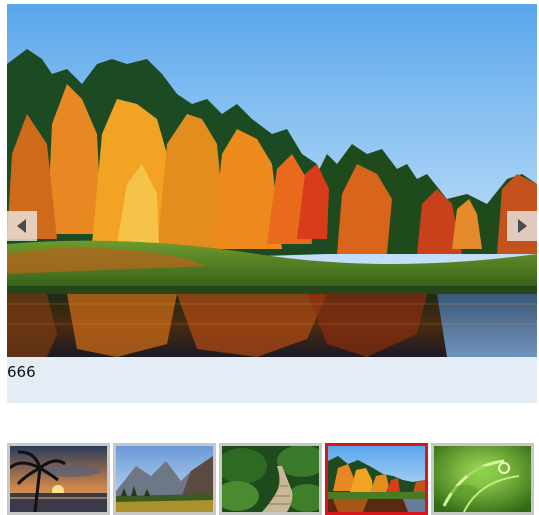  Describe the element at coordinates (272, 380) in the screenshot. I see `caption-bar: 666` at that location.